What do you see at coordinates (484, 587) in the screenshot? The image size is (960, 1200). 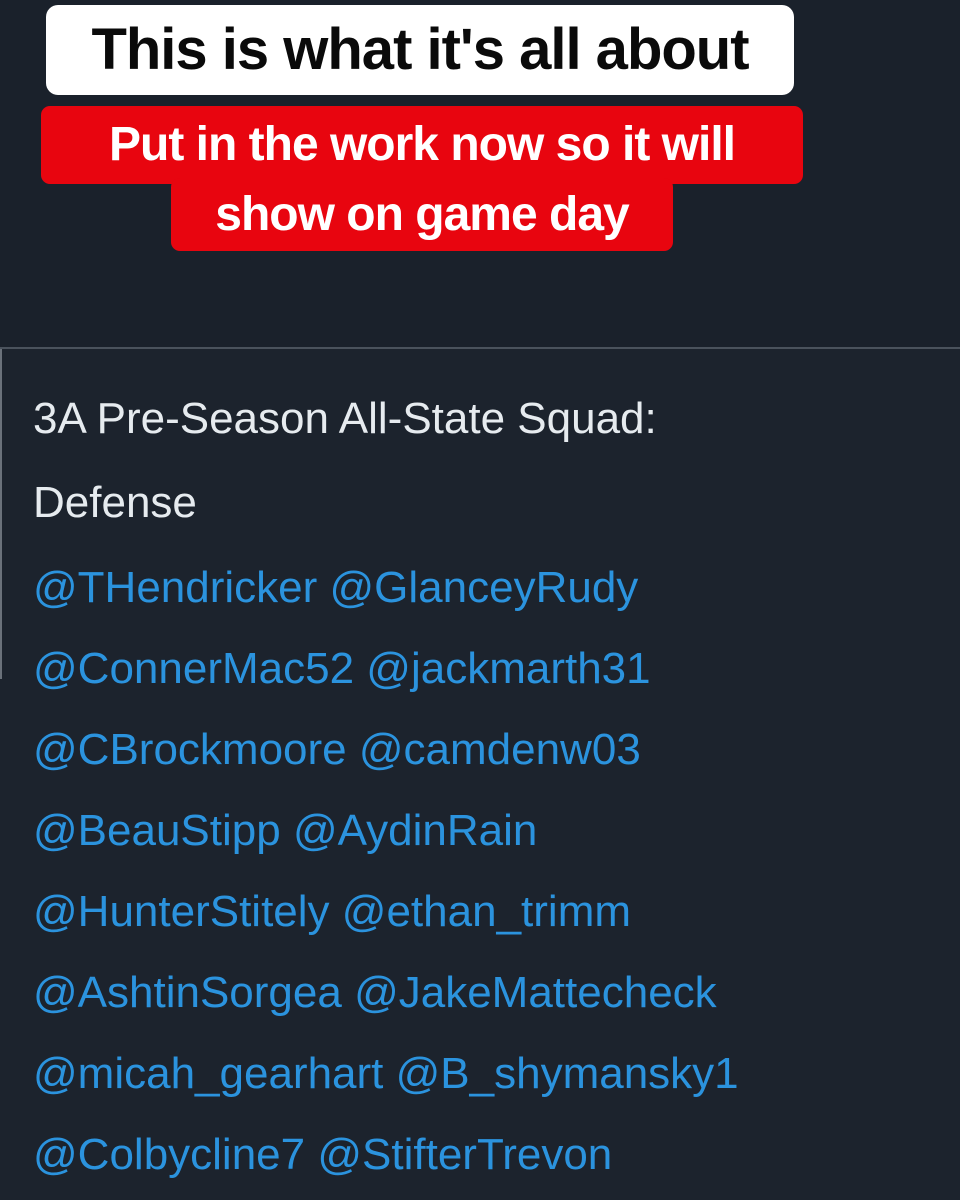 I see `mention-link: @GlanceyRudy` at bounding box center [484, 587].